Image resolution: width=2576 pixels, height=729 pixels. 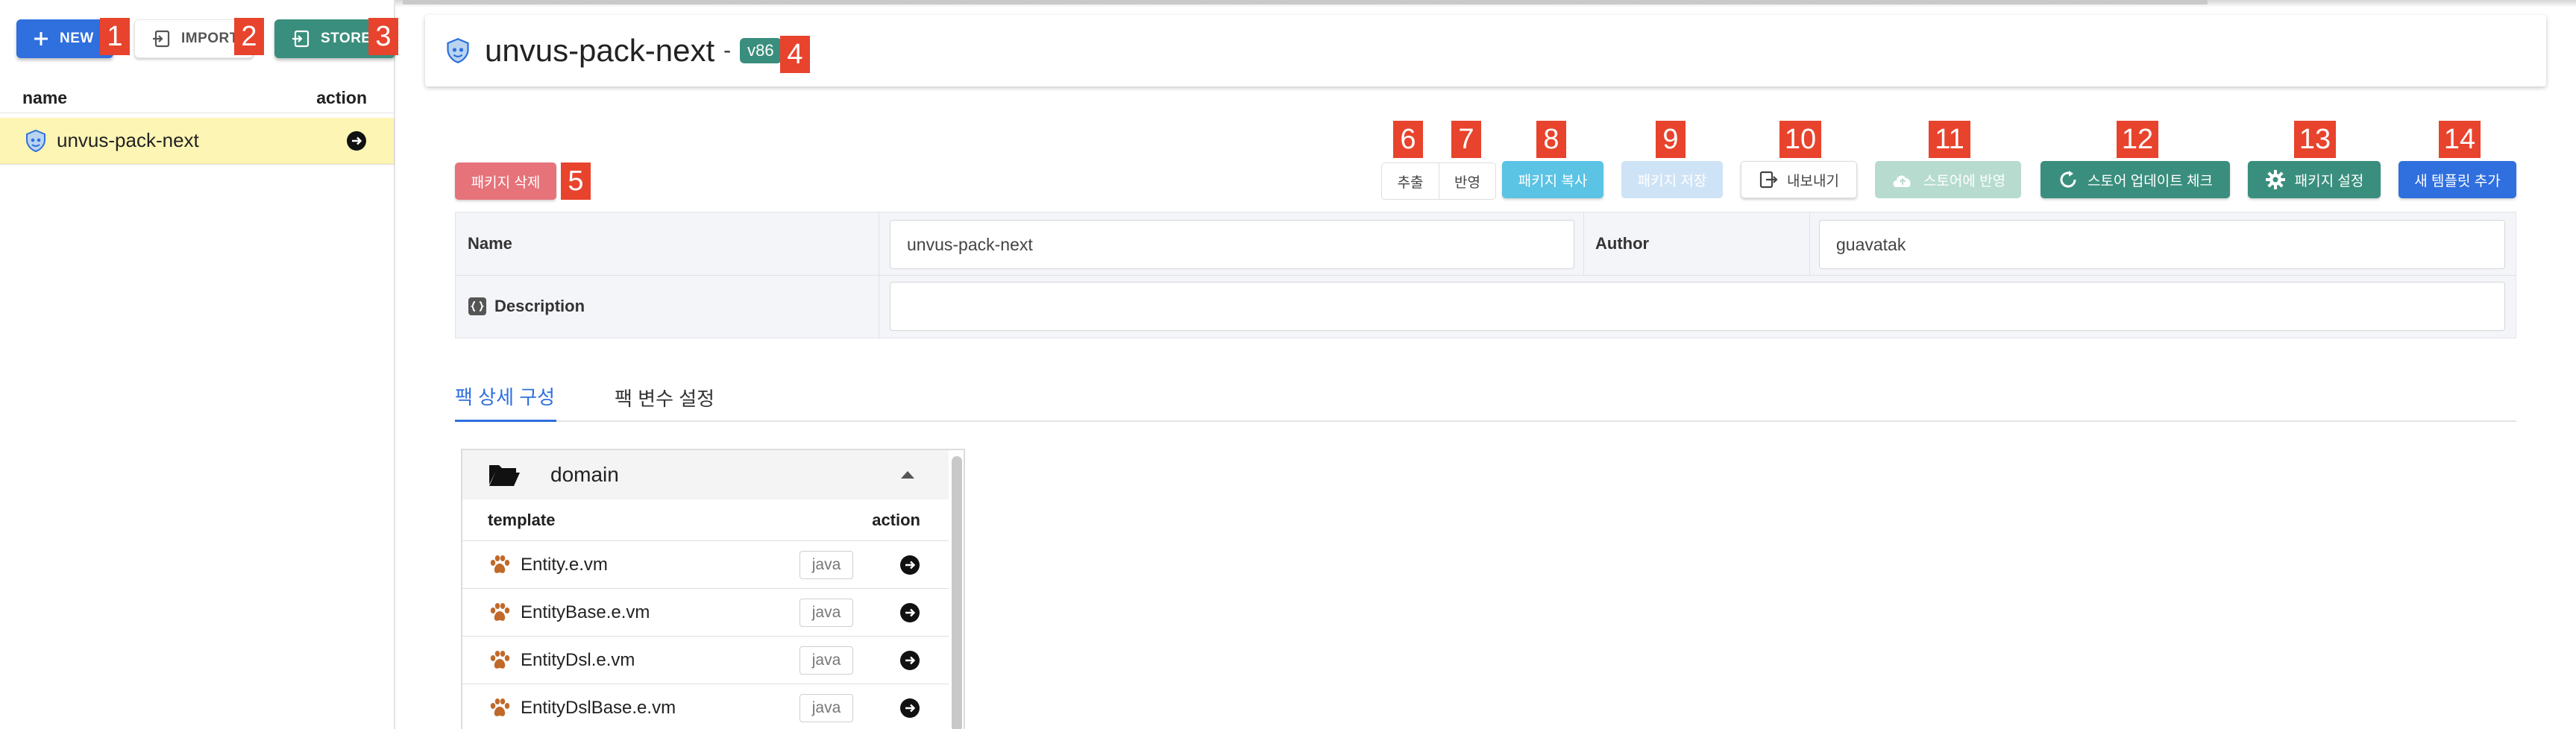 I want to click on extract-label: 추출, so click(x=1411, y=183).